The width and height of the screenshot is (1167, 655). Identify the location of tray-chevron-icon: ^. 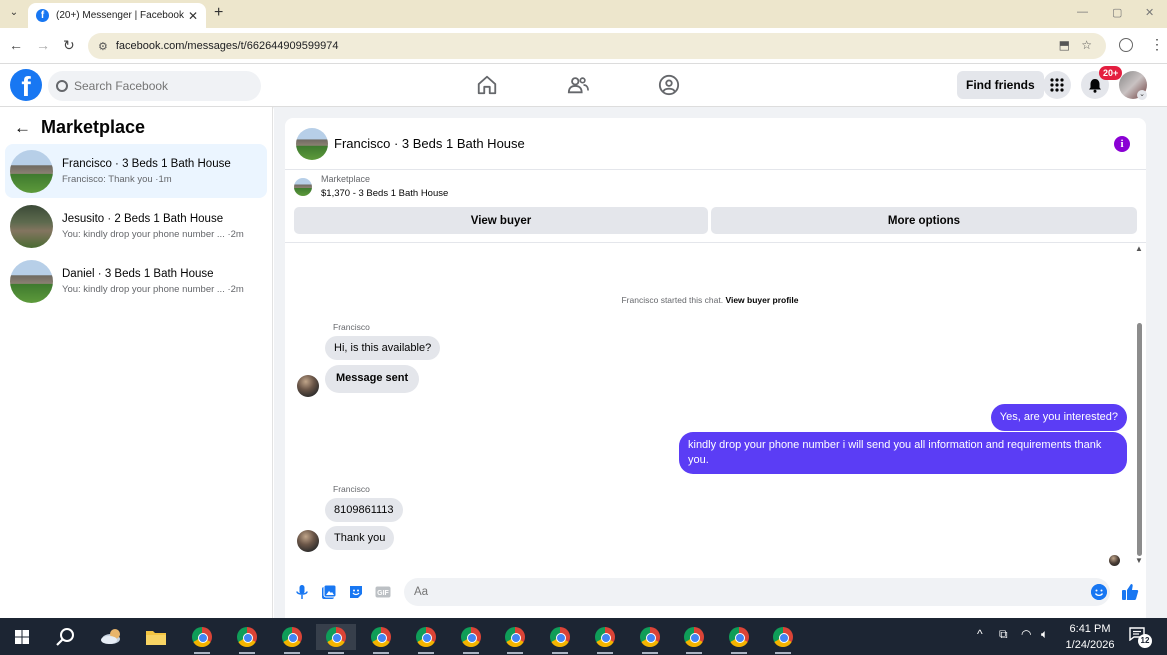
(980, 634).